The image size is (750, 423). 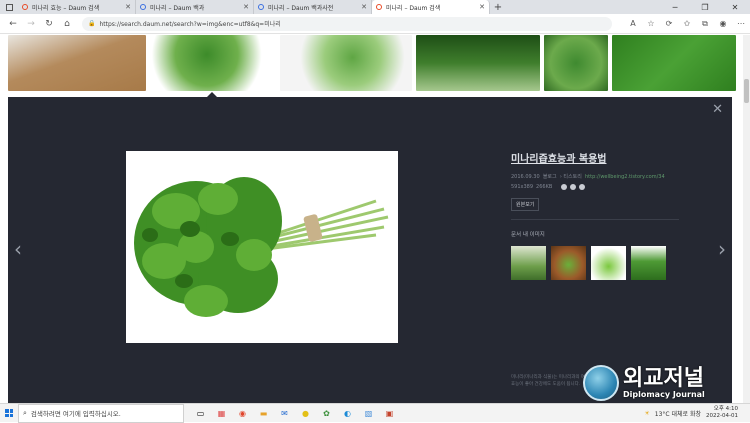 I want to click on tab-1: 미나리 – Daum 백과 ✕, so click(x=195, y=7).